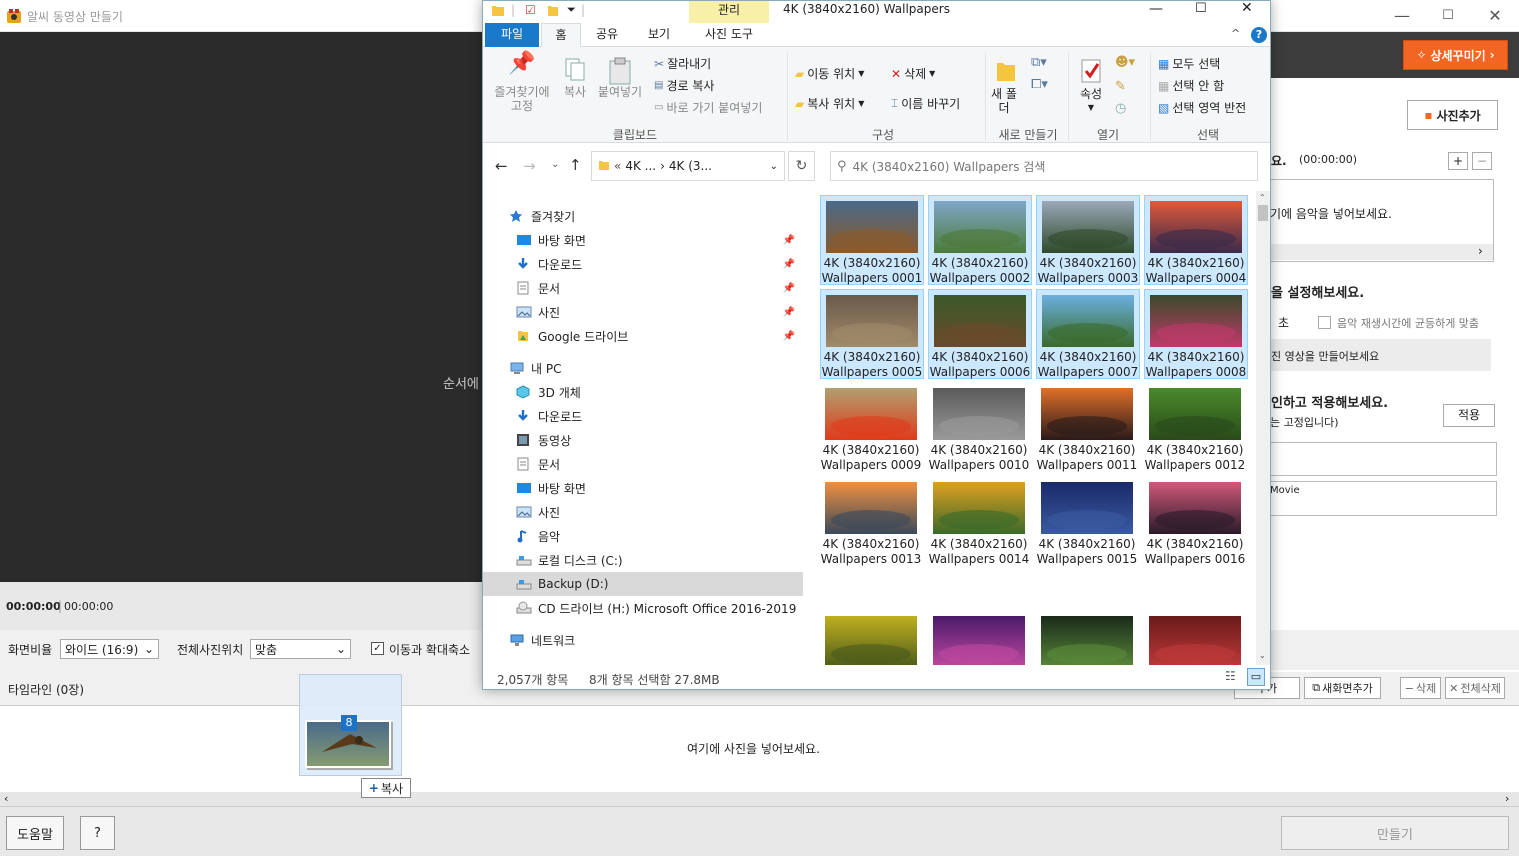  Describe the element at coordinates (1235, 33) in the screenshot. I see `collapse-ribbon-icon: ^` at that location.